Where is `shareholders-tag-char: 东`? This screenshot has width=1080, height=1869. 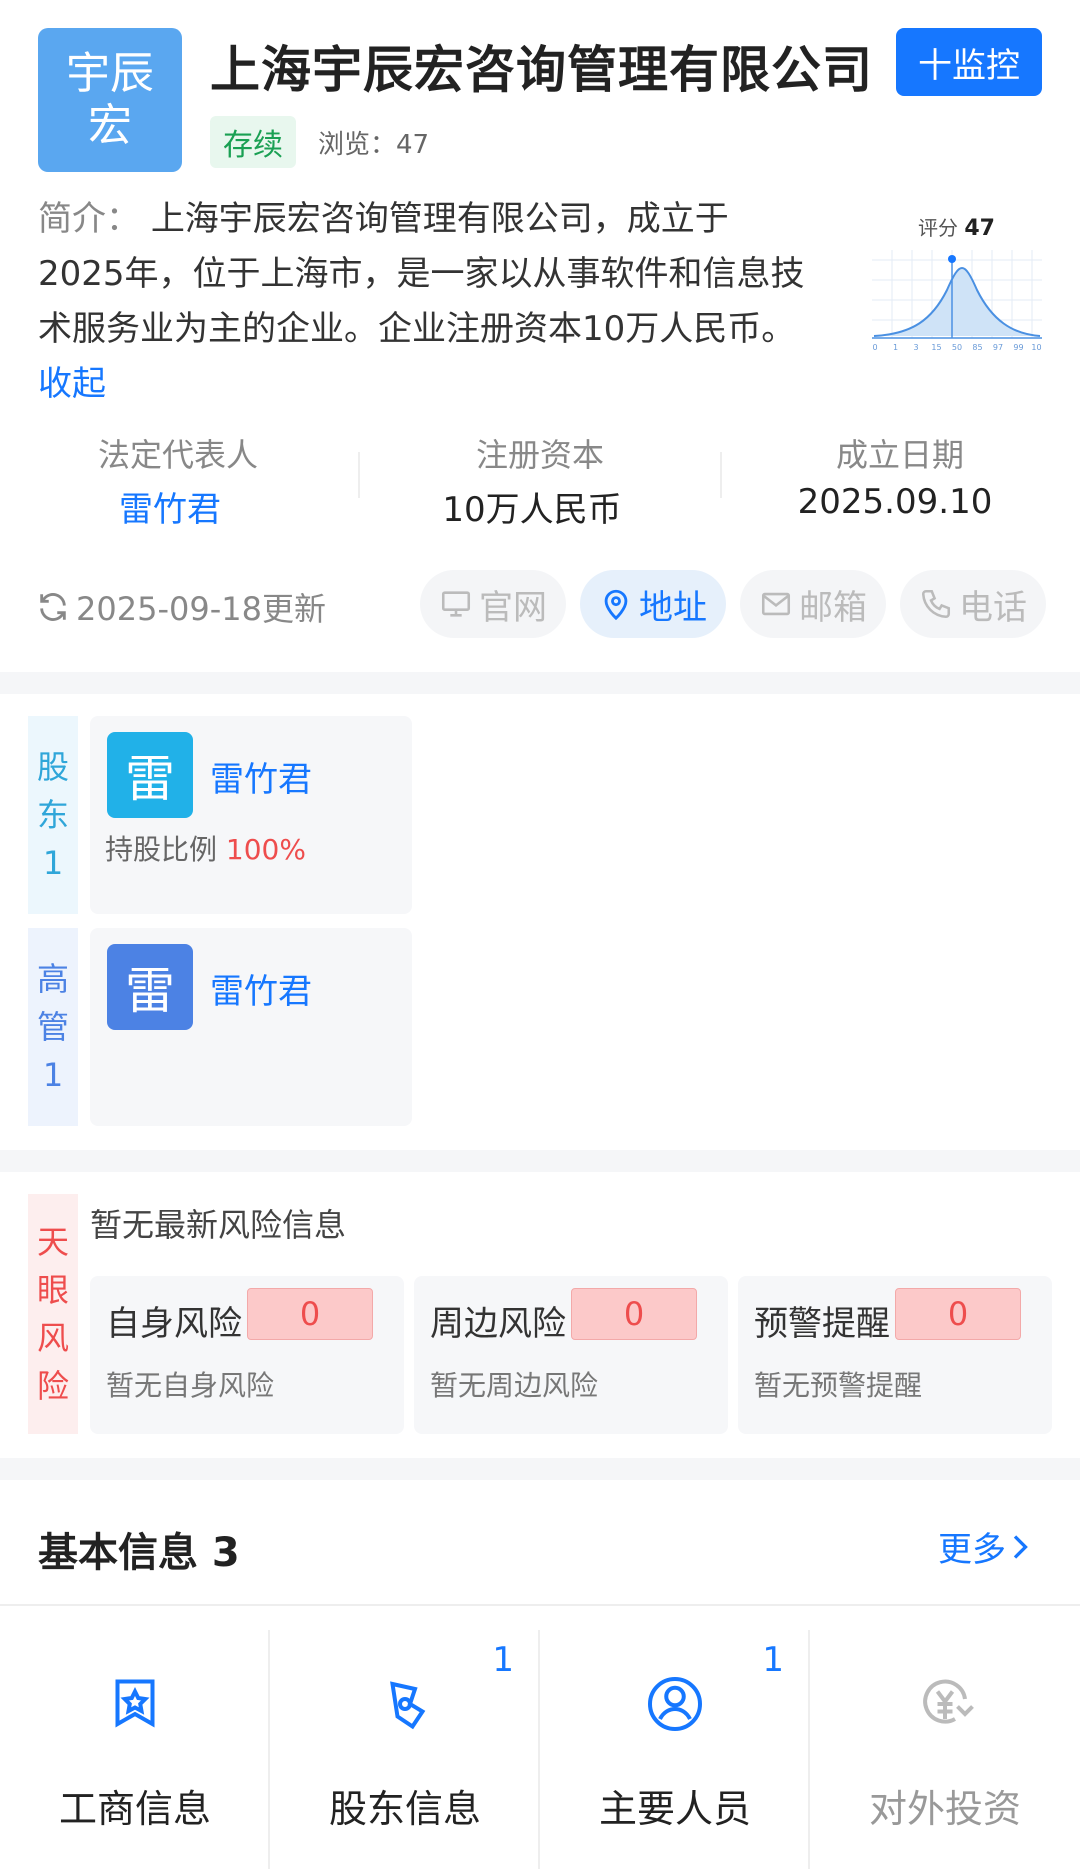
shareholders-tag-char: 东 is located at coordinates (52, 815).